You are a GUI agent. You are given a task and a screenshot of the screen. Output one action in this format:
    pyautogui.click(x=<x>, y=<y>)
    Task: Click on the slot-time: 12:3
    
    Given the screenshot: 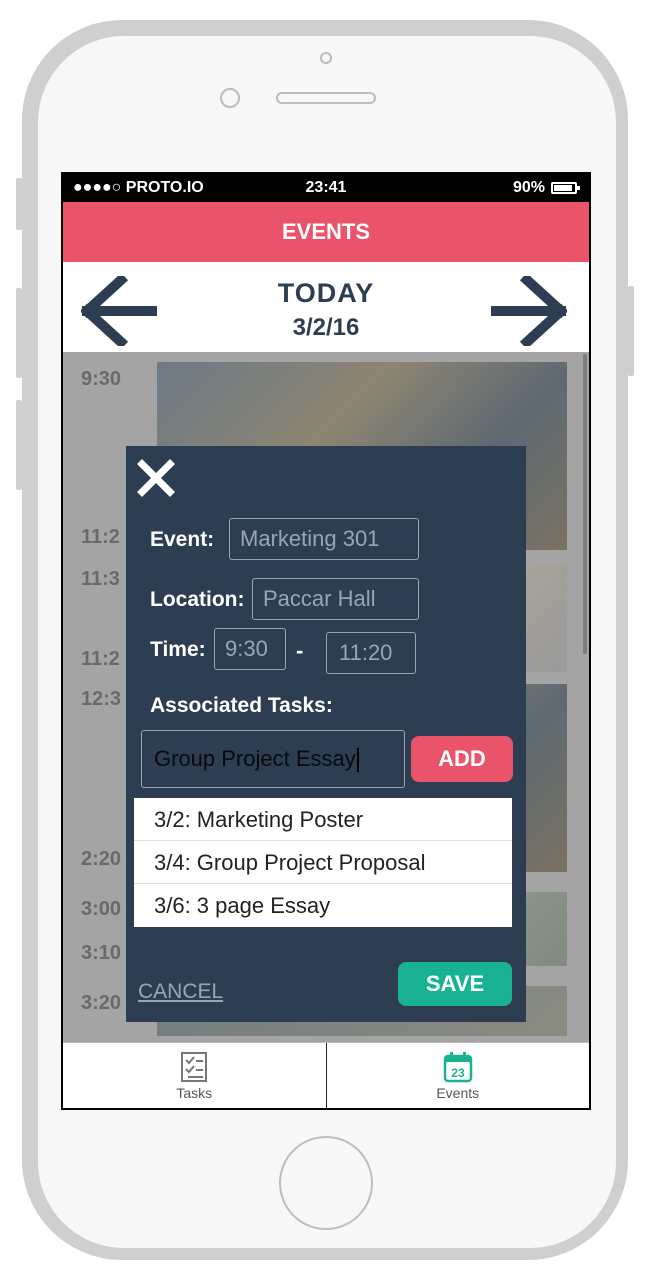 What is the action you would take?
    pyautogui.click(x=101, y=699)
    